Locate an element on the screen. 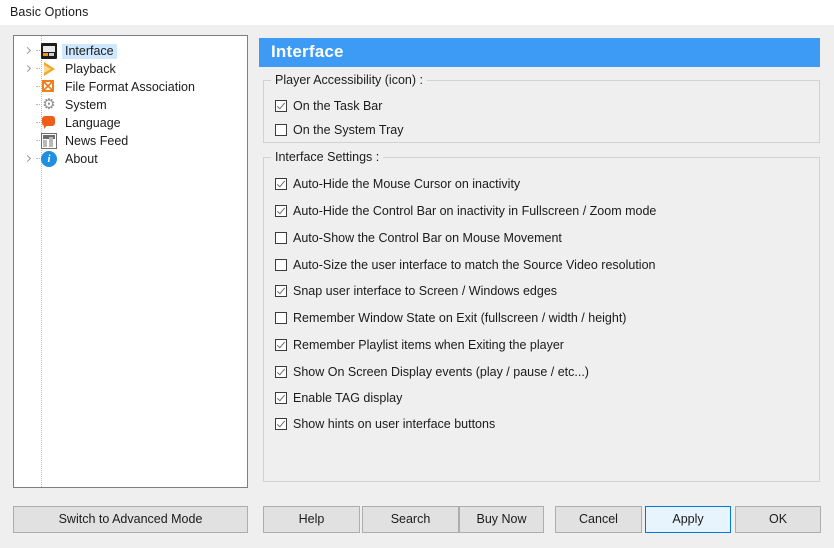  checkbox-label: On the Task Bar is located at coordinates (338, 106).